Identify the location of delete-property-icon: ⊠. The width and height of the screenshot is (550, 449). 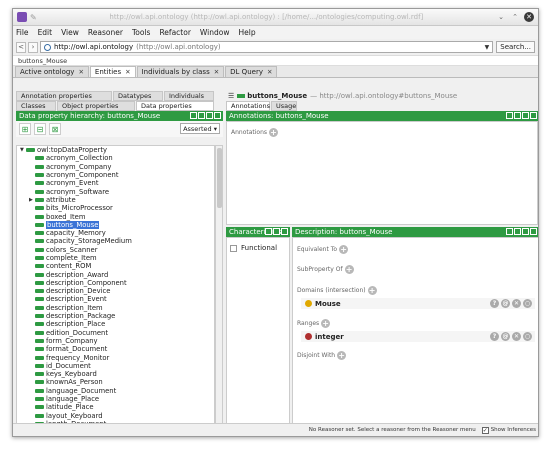
(55, 129).